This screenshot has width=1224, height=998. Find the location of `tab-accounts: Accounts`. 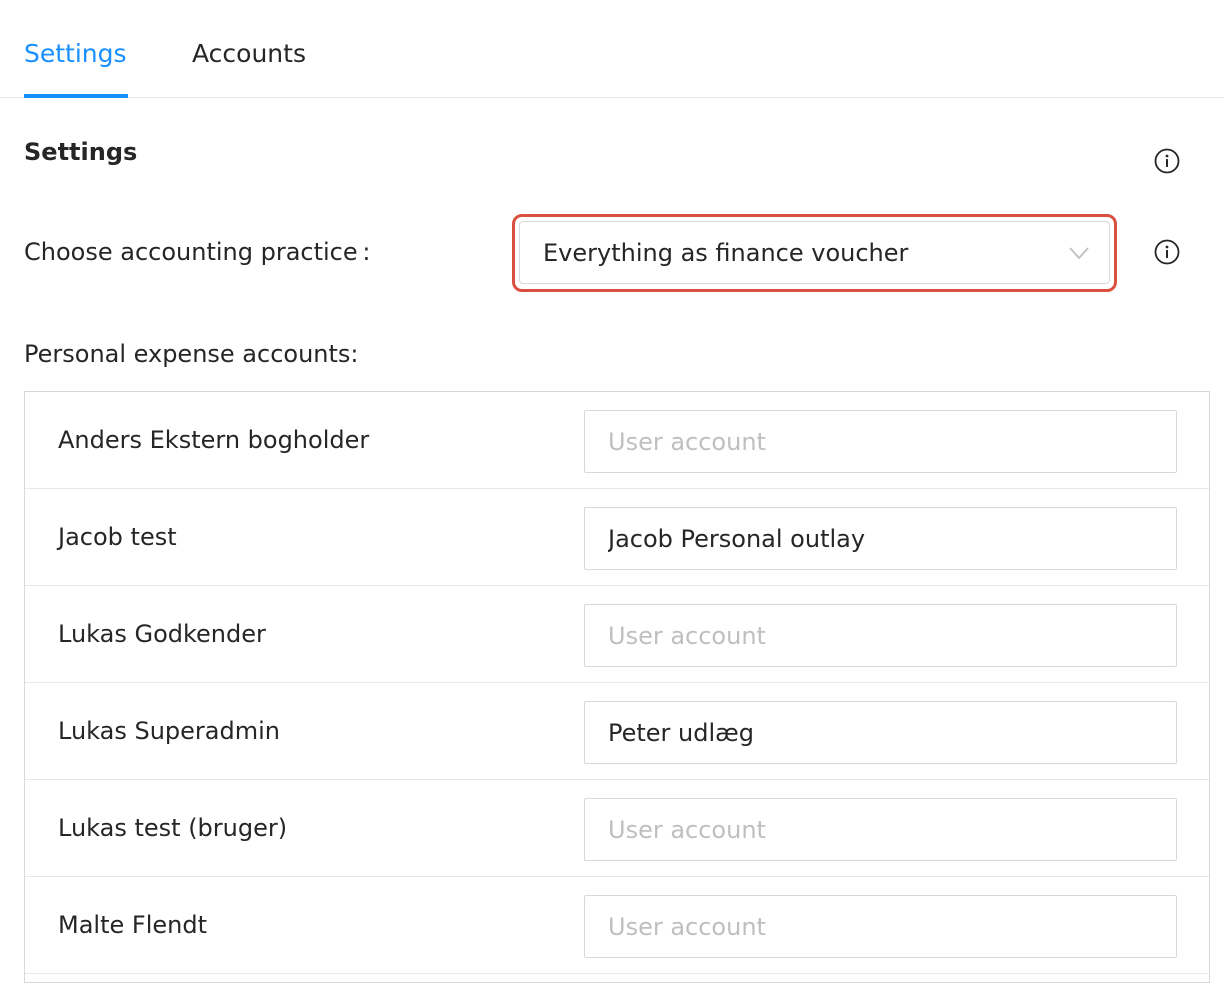

tab-accounts: Accounts is located at coordinates (249, 54).